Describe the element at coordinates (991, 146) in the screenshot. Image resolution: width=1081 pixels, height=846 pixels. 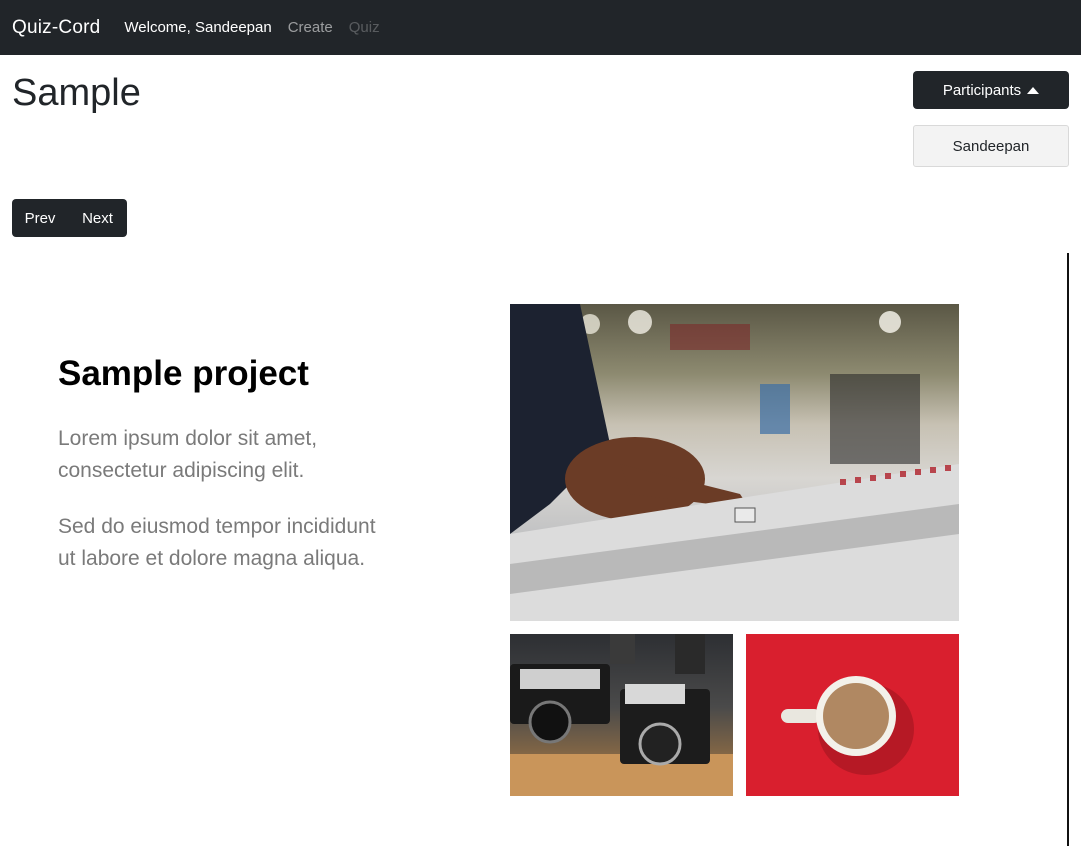
I see `participant-item: Sandeepan` at that location.